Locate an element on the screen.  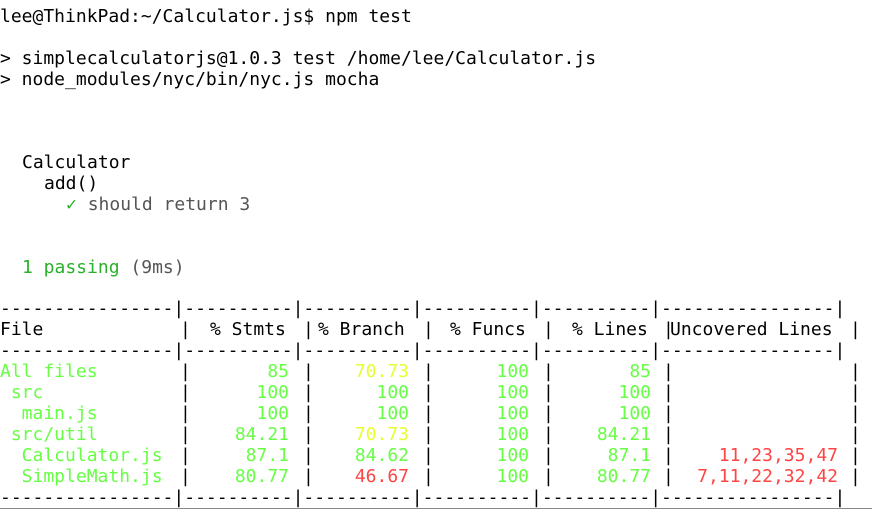
window-bottom-edge is located at coordinates (436, 508).